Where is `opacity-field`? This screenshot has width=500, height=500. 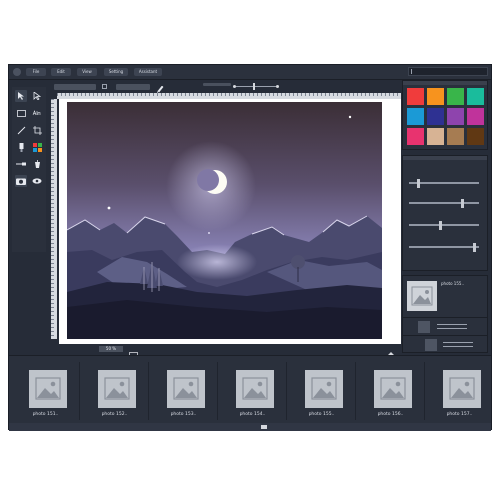
opacity-field is located at coordinates (217, 84).